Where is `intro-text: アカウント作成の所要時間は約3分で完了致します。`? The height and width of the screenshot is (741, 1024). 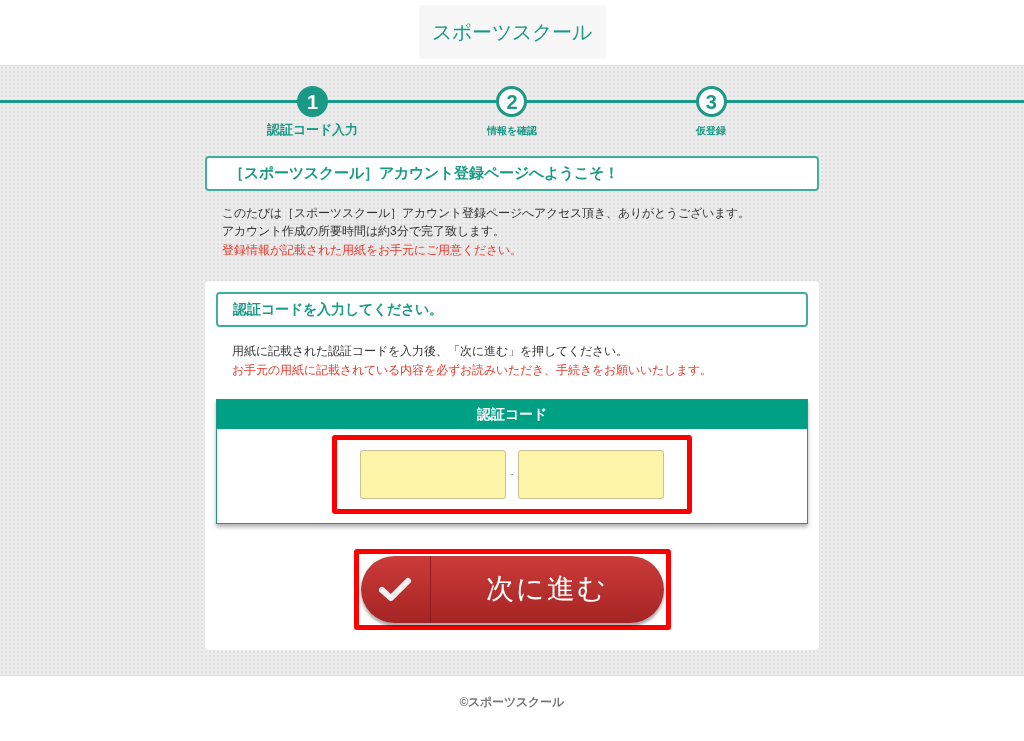
intro-text: アカウント作成の所要時間は約3分で完了致します。 is located at coordinates (364, 231).